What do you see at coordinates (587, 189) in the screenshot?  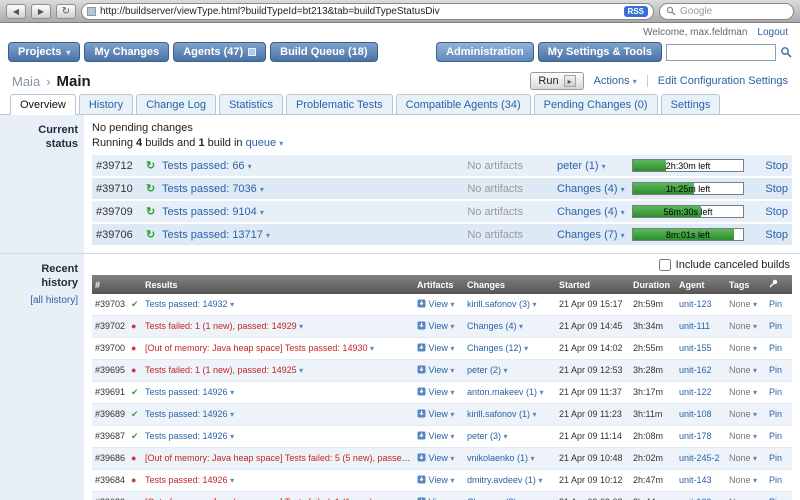 I see `build-changes-link: Changes (4)` at bounding box center [587, 189].